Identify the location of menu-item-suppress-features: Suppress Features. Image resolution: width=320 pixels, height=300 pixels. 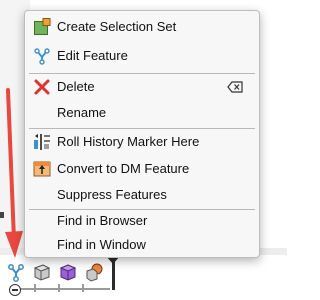
(142, 195).